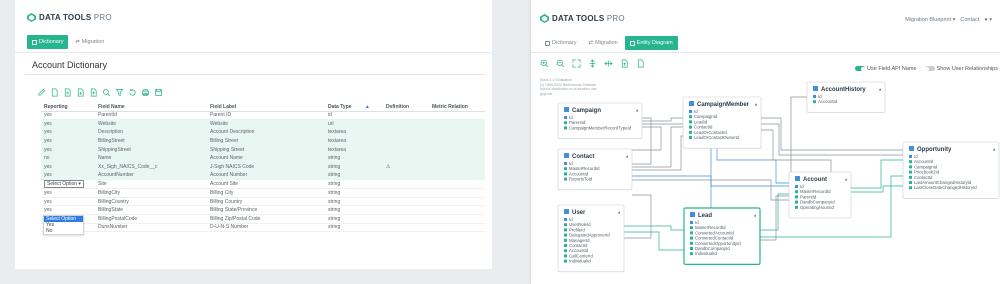 The width and height of the screenshot is (1000, 284). Describe the element at coordinates (354, 107) in the screenshot. I see `column-header: Data Type ▲` at that location.